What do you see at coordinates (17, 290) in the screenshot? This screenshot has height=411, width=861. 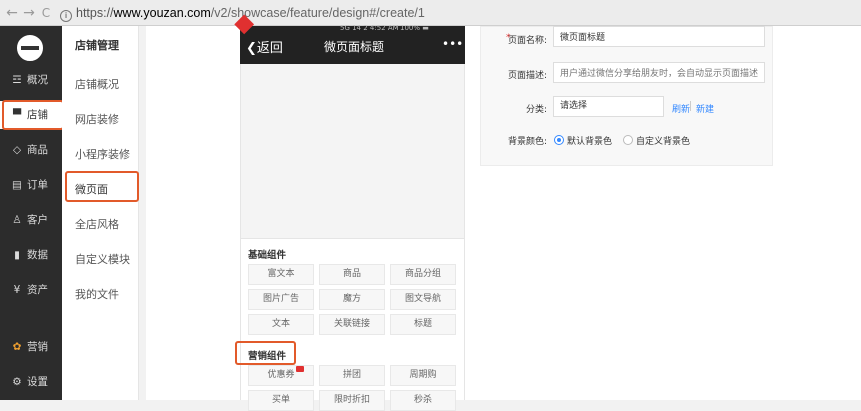 I see `yen-icon: ¥` at bounding box center [17, 290].